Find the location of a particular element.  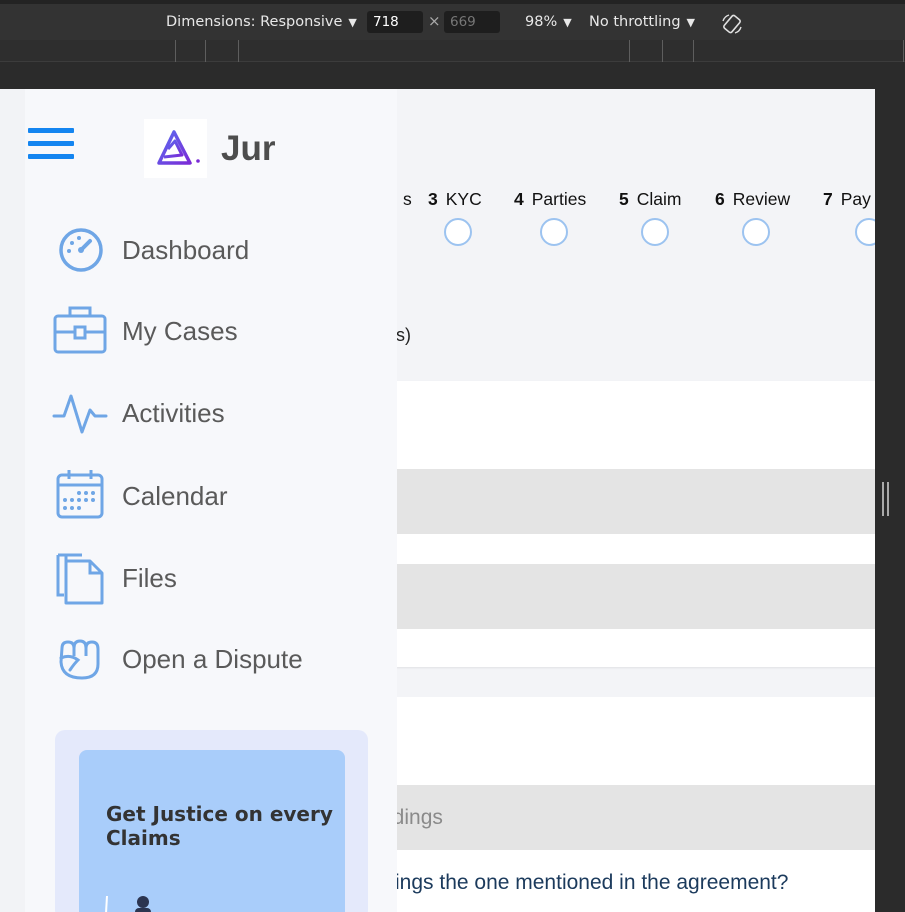

dimensions-dropdown: Dimensions: Responsive ▼ is located at coordinates (261, 22).